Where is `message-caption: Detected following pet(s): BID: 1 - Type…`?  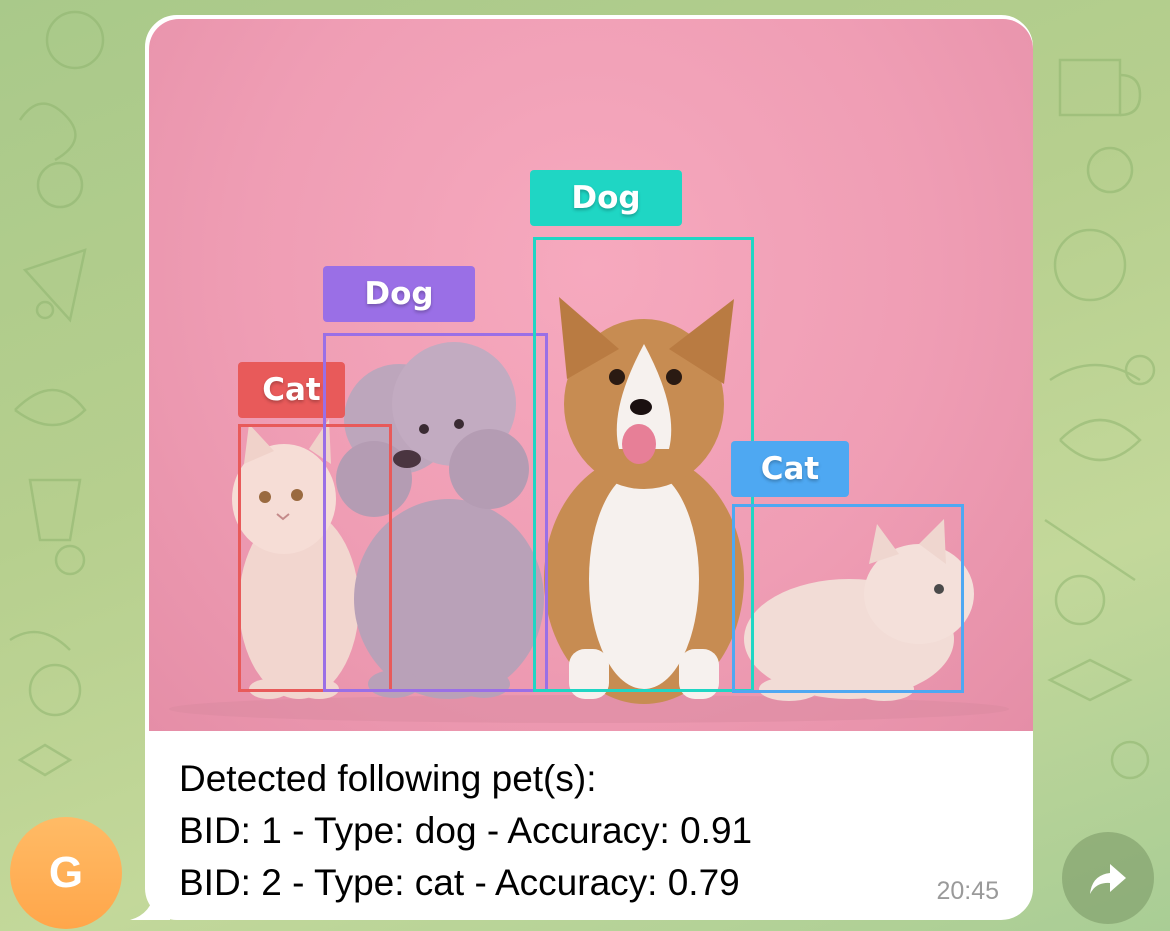 message-caption: Detected following pet(s): BID: 1 - Type… is located at coordinates (549, 831).